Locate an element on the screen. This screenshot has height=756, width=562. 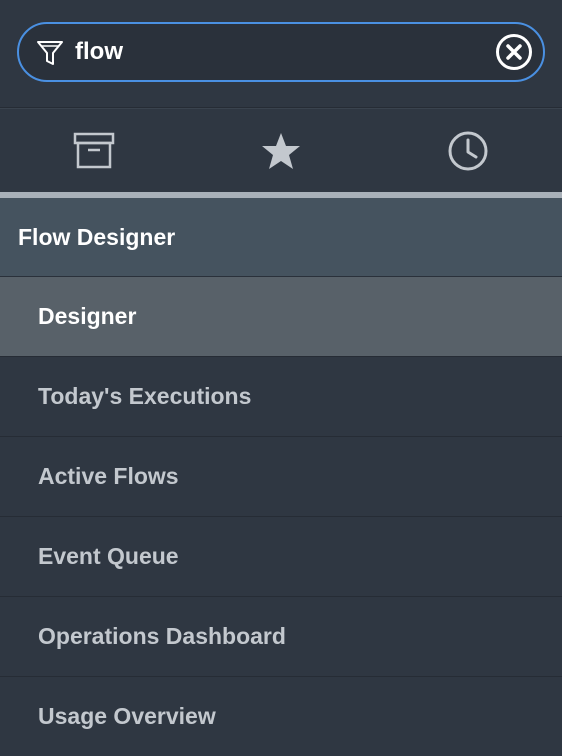
search-input is located at coordinates (275, 52).